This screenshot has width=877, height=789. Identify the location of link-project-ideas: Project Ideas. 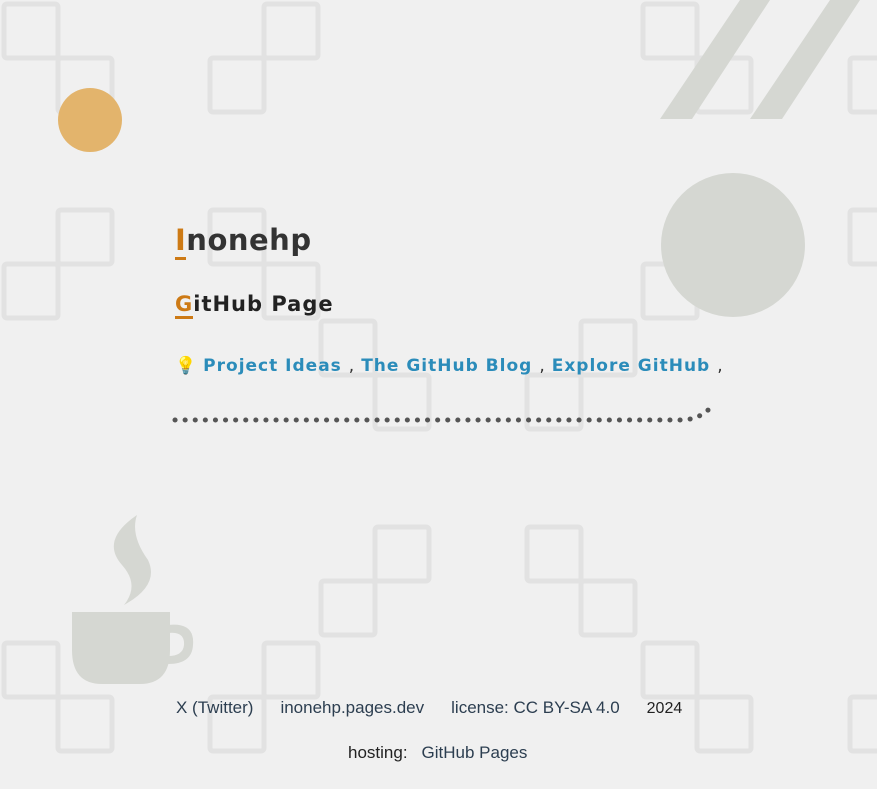
(272, 366).